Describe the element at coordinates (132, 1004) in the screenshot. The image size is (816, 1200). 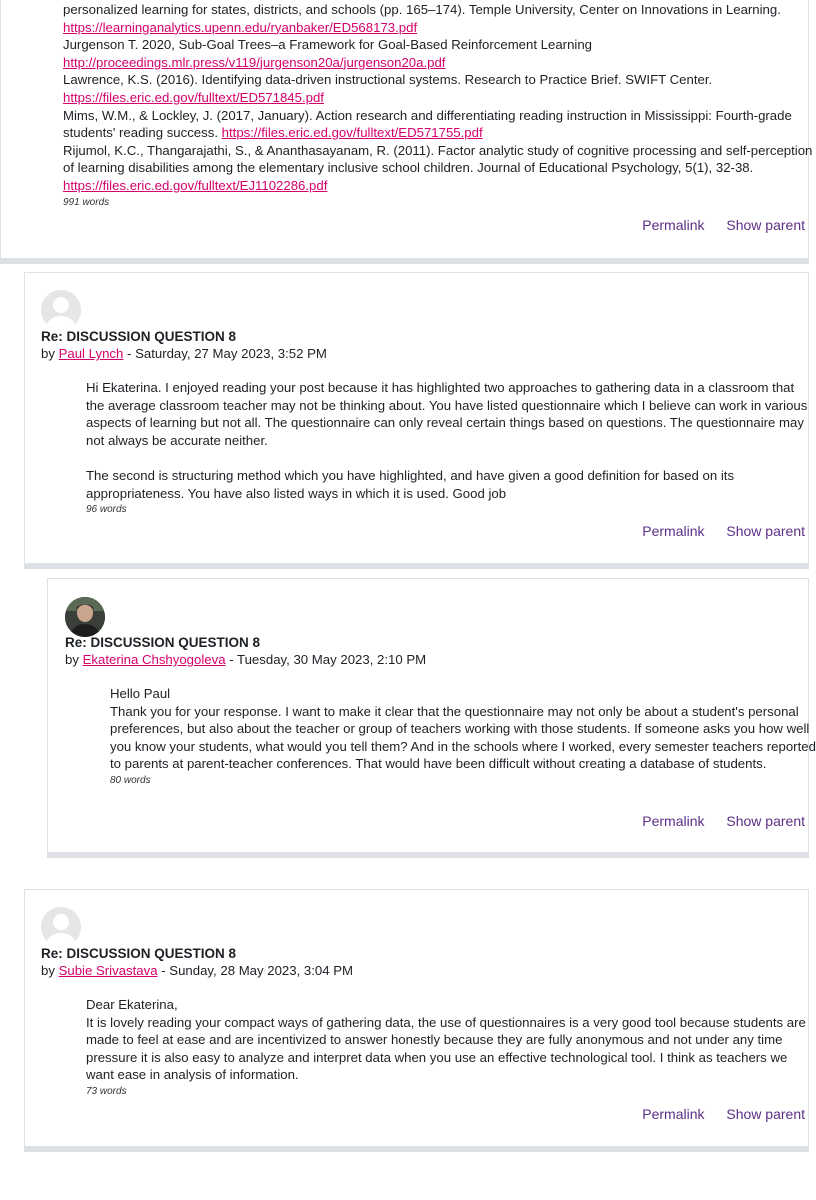
I see `post-paragraph: Dear Ekaterina,` at that location.